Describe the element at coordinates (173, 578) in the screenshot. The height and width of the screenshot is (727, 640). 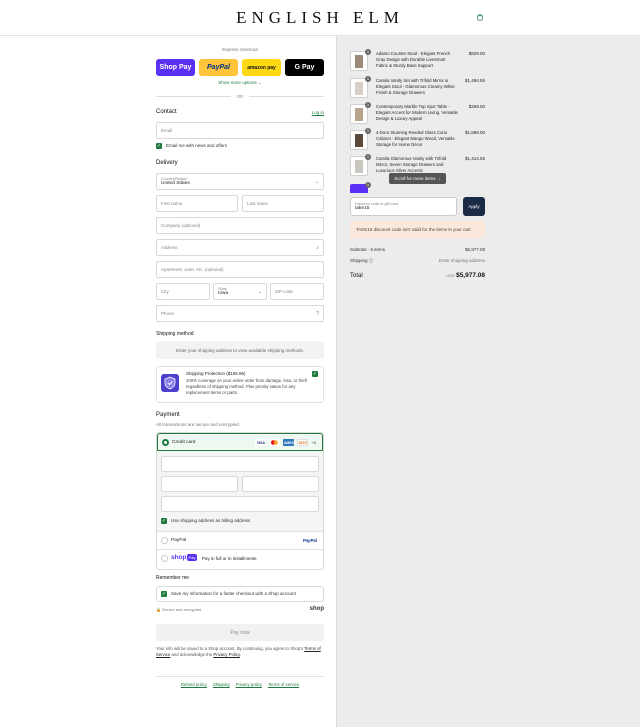
I see `remember-title: Remember me` at that location.